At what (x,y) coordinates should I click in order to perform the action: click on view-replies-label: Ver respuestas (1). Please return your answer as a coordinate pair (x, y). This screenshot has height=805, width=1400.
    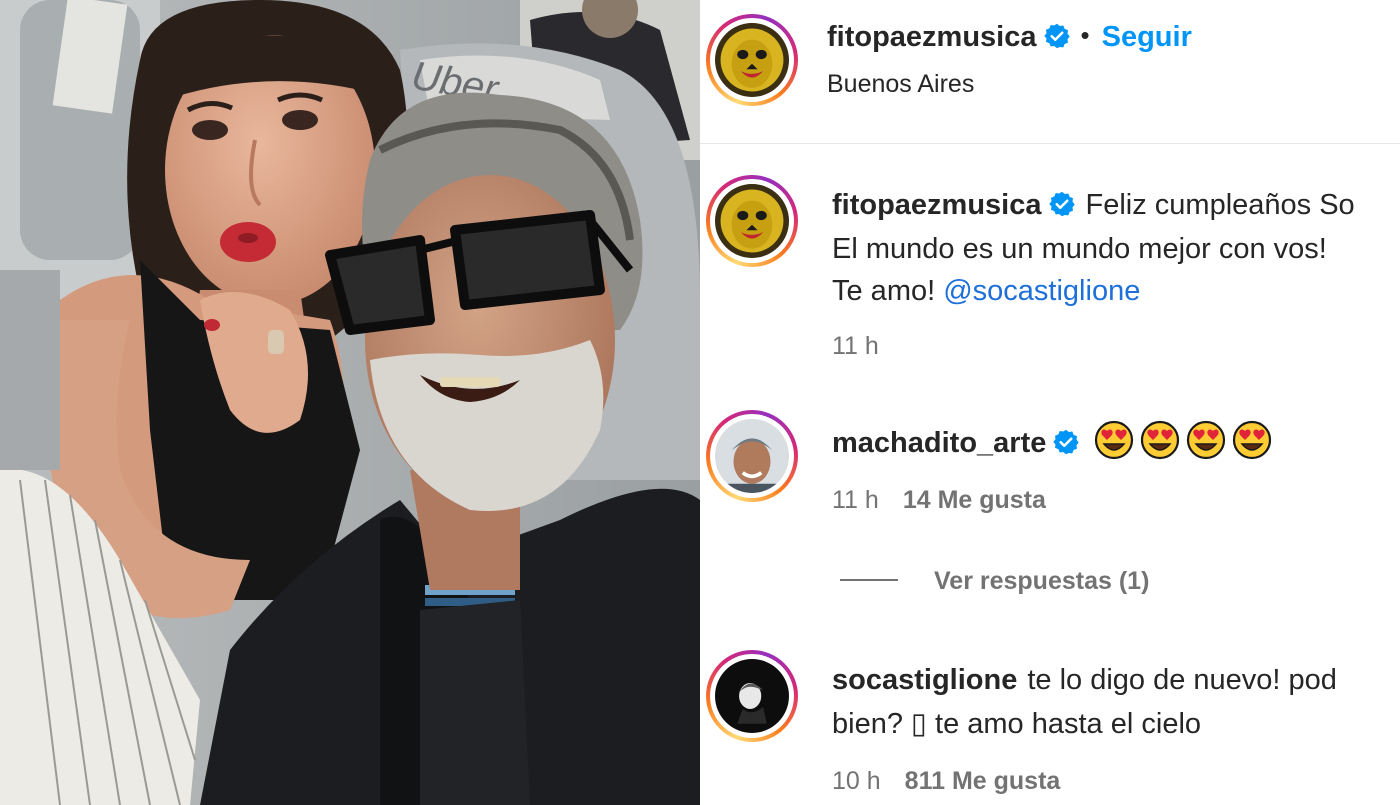
    Looking at the image, I should click on (1042, 581).